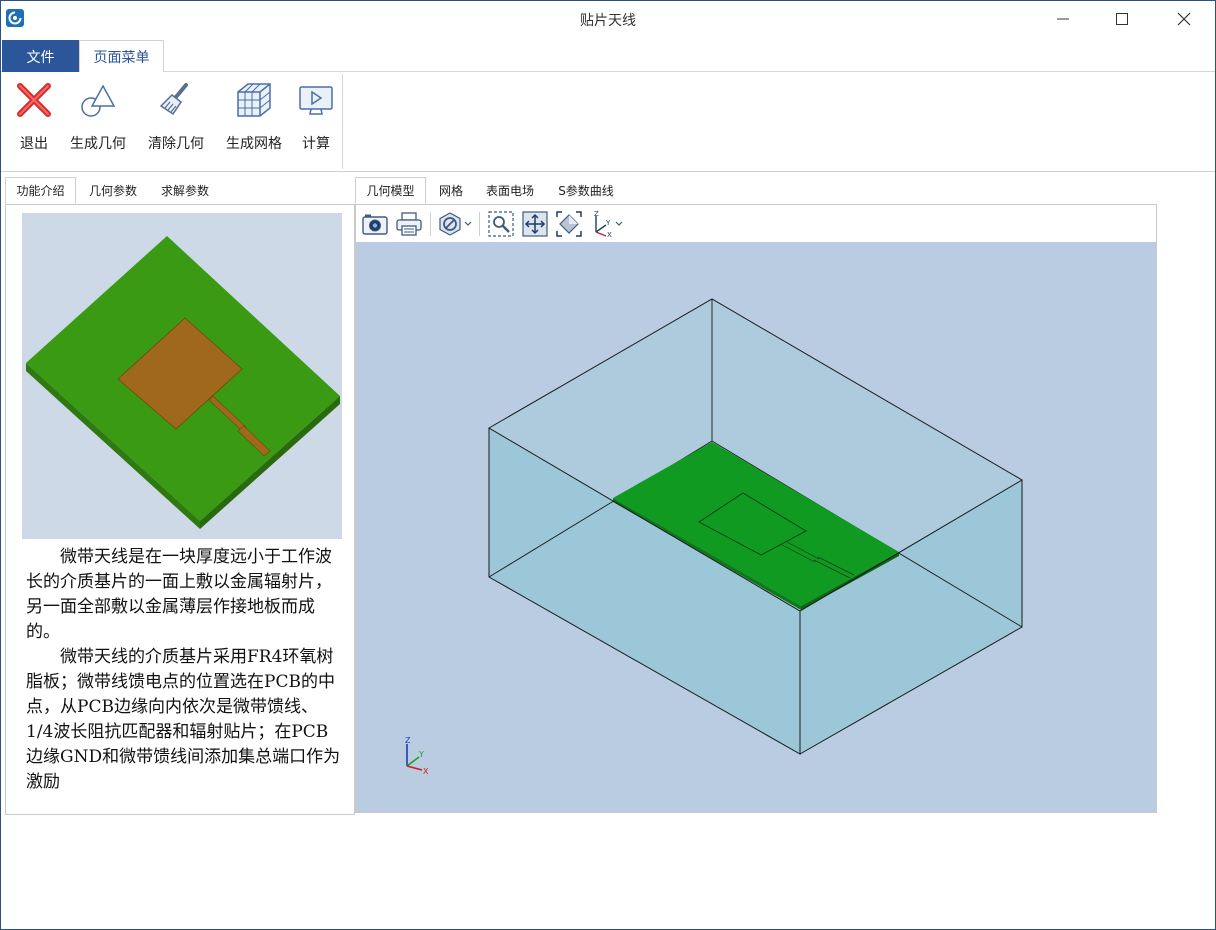 The height and width of the screenshot is (930, 1216). I want to click on clear-geometry-label: 清除几何, so click(176, 144).